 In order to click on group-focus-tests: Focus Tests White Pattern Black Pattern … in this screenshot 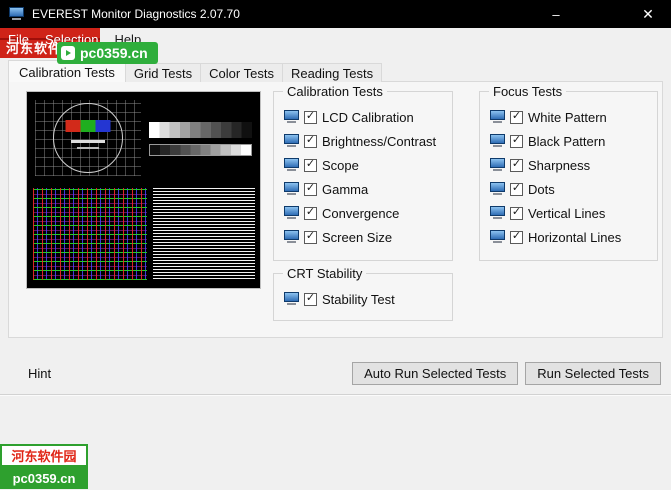, I will do `click(568, 172)`.